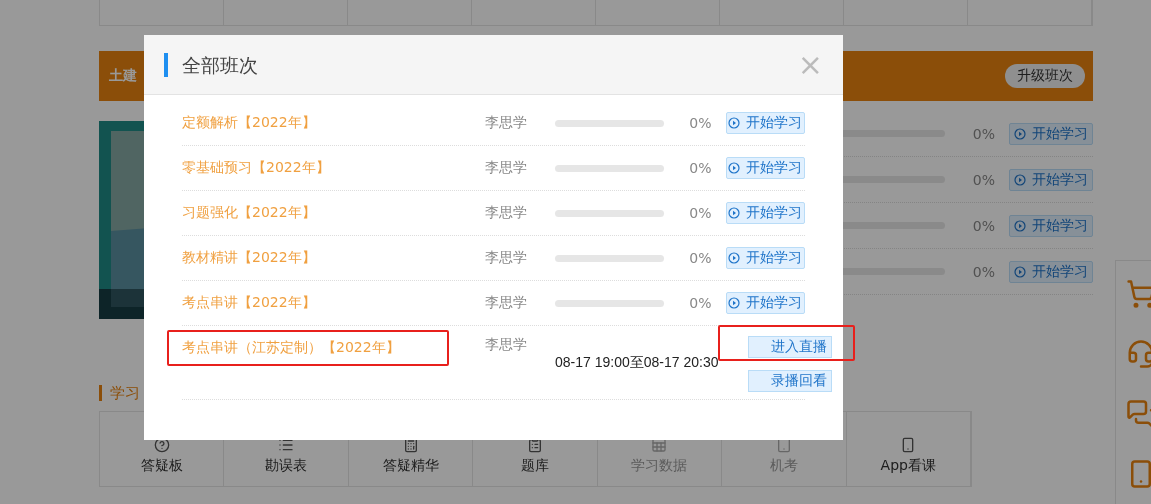  What do you see at coordinates (333, 213) in the screenshot?
I see `class-name: 习题强化【2022年】` at bounding box center [333, 213].